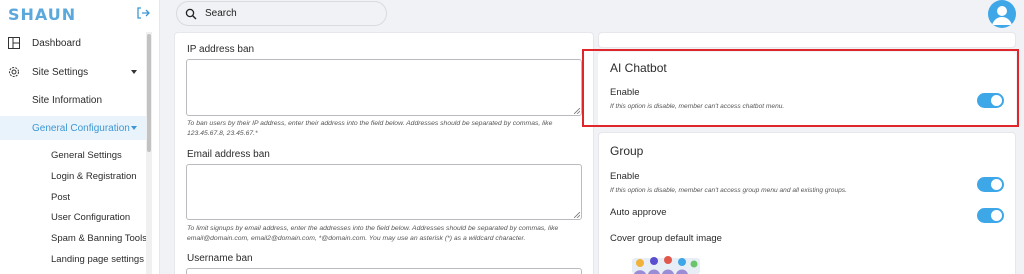  What do you see at coordinates (384, 271) in the screenshot?
I see `username-ban-textarea` at bounding box center [384, 271].